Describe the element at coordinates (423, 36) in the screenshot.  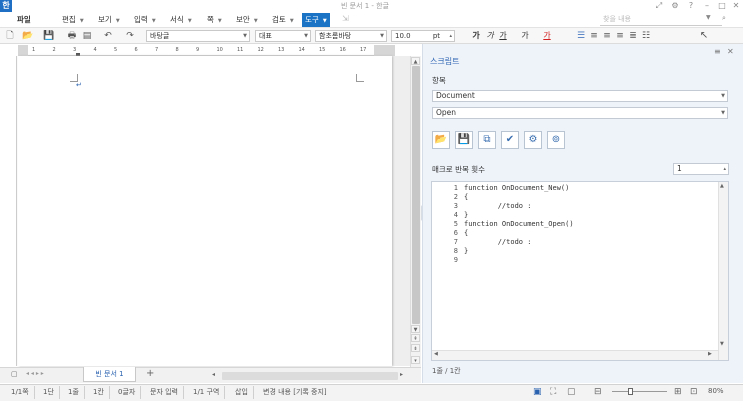
I see `font-size-input: 10.0 pt ▴` at that location.